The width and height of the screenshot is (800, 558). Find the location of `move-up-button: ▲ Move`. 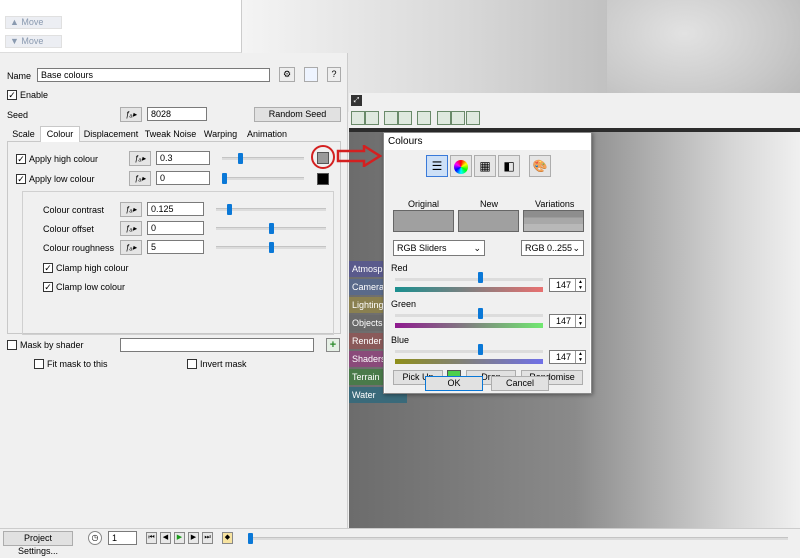

move-up-button: ▲ Move is located at coordinates (33, 22).